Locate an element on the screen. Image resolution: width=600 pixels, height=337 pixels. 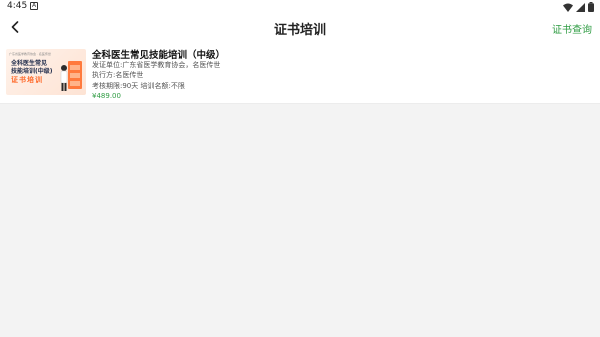
status-bar: 4:45 A is located at coordinates (300, 7).